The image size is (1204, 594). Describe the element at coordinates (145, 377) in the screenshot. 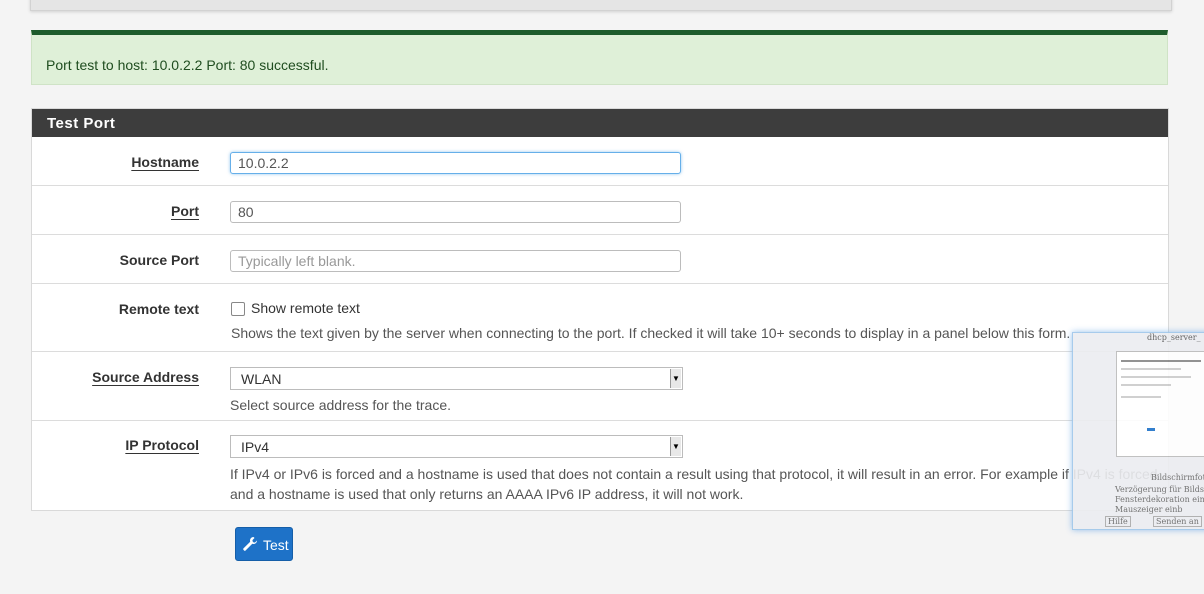

I see `source-address-label: Source Address` at that location.